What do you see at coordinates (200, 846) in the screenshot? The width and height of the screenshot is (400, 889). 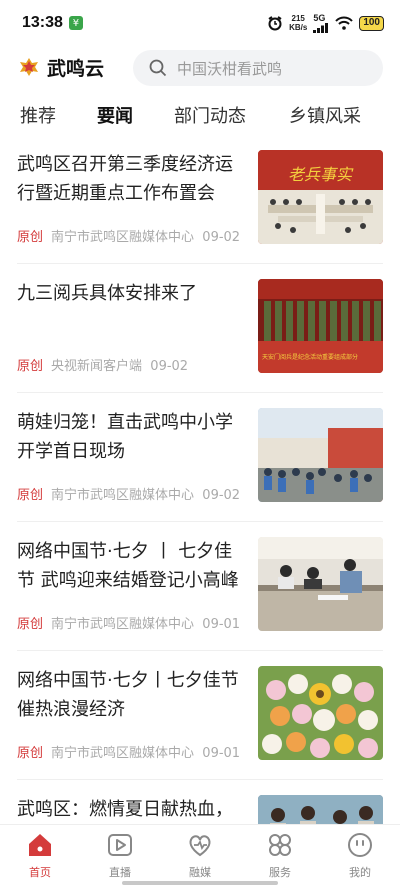 I see `heart-media-icon` at bounding box center [200, 846].